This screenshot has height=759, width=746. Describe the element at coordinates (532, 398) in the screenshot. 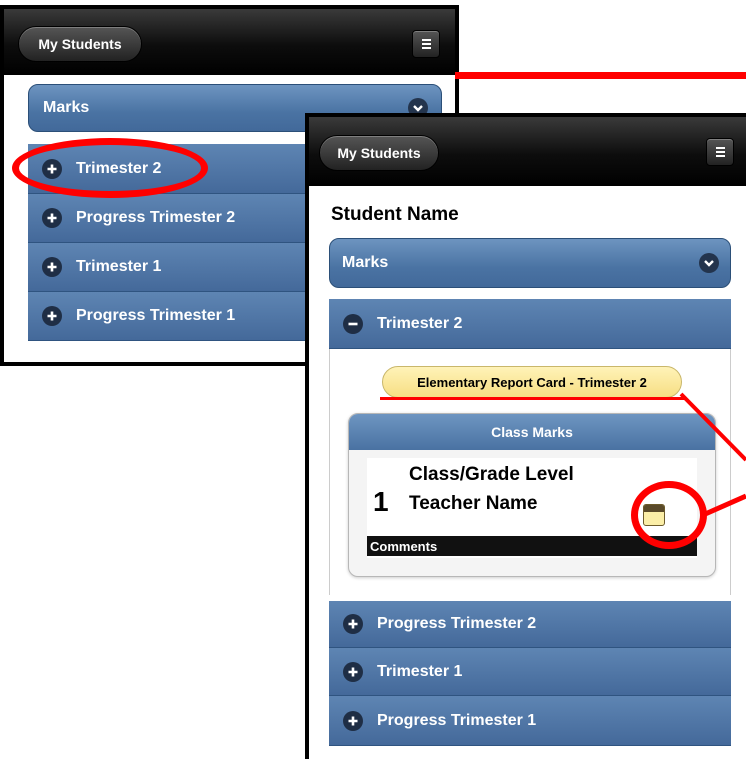

I see `annotation-underline` at that location.